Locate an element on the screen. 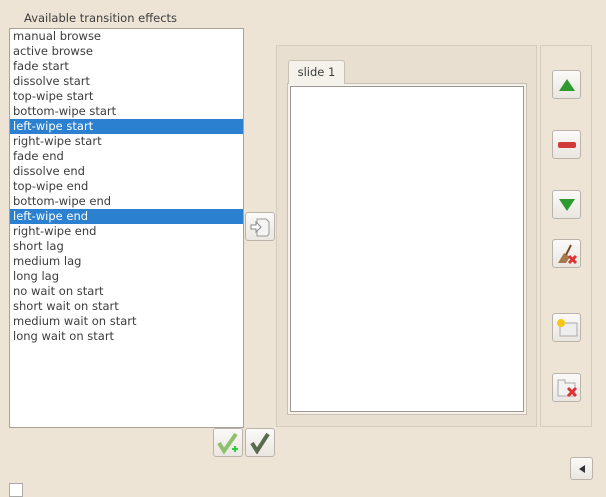  accept-add-button is located at coordinates (228, 442).